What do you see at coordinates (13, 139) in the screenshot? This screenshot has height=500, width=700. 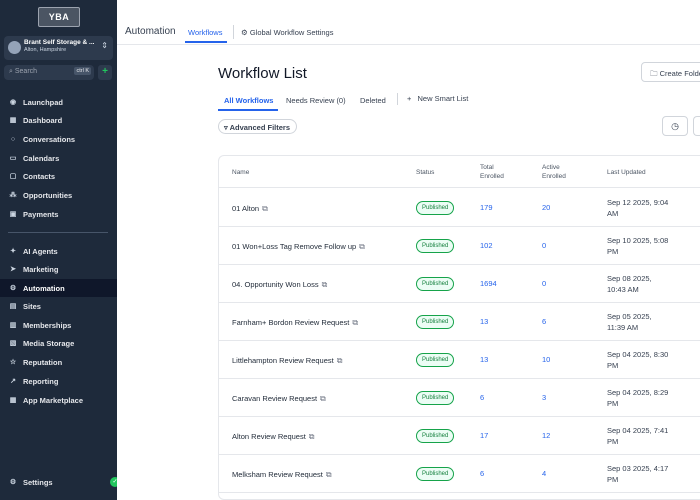 I see `chat-icon: ○` at bounding box center [13, 139].